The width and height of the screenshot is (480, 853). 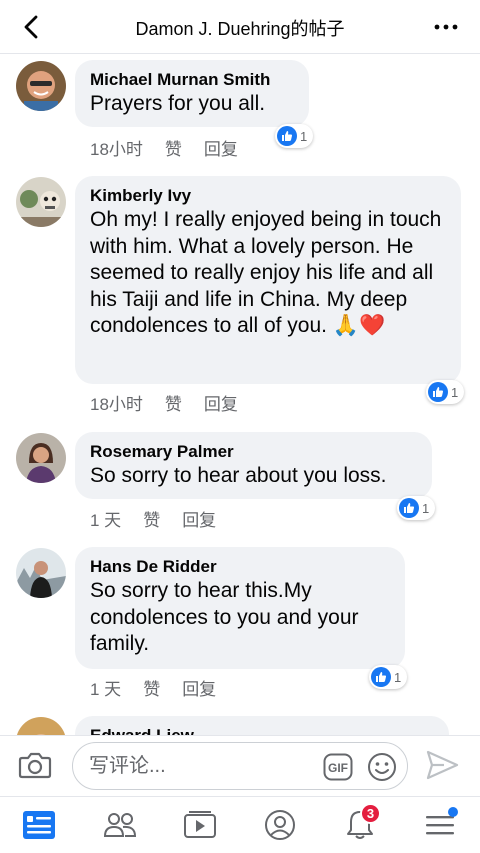 I want to click on comment-input-container: GIF, so click(x=240, y=766).